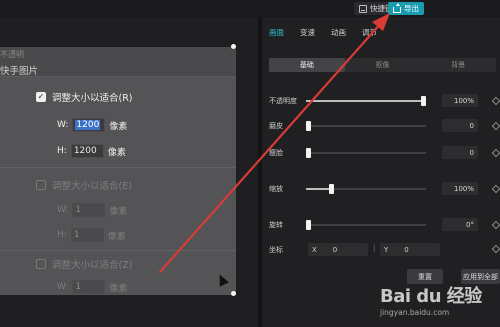  Describe the element at coordinates (62, 235) in the screenshot. I see `option2-height-label: H:` at that location.